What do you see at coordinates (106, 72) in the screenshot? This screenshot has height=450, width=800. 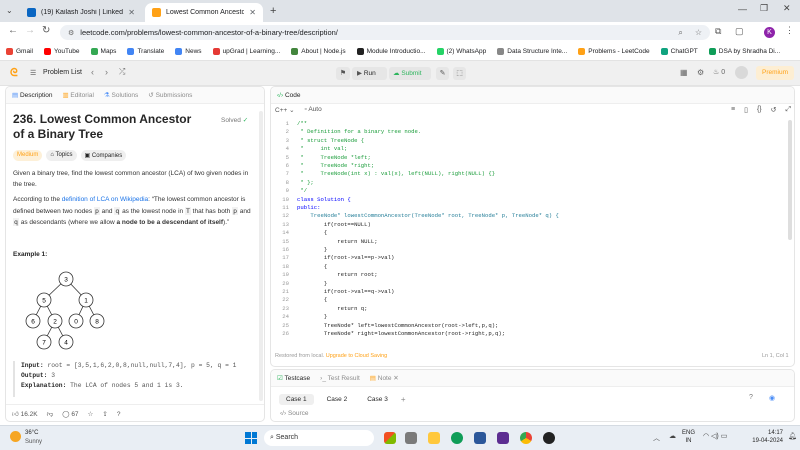 I see `next-problem-icon: ›` at bounding box center [106, 72].